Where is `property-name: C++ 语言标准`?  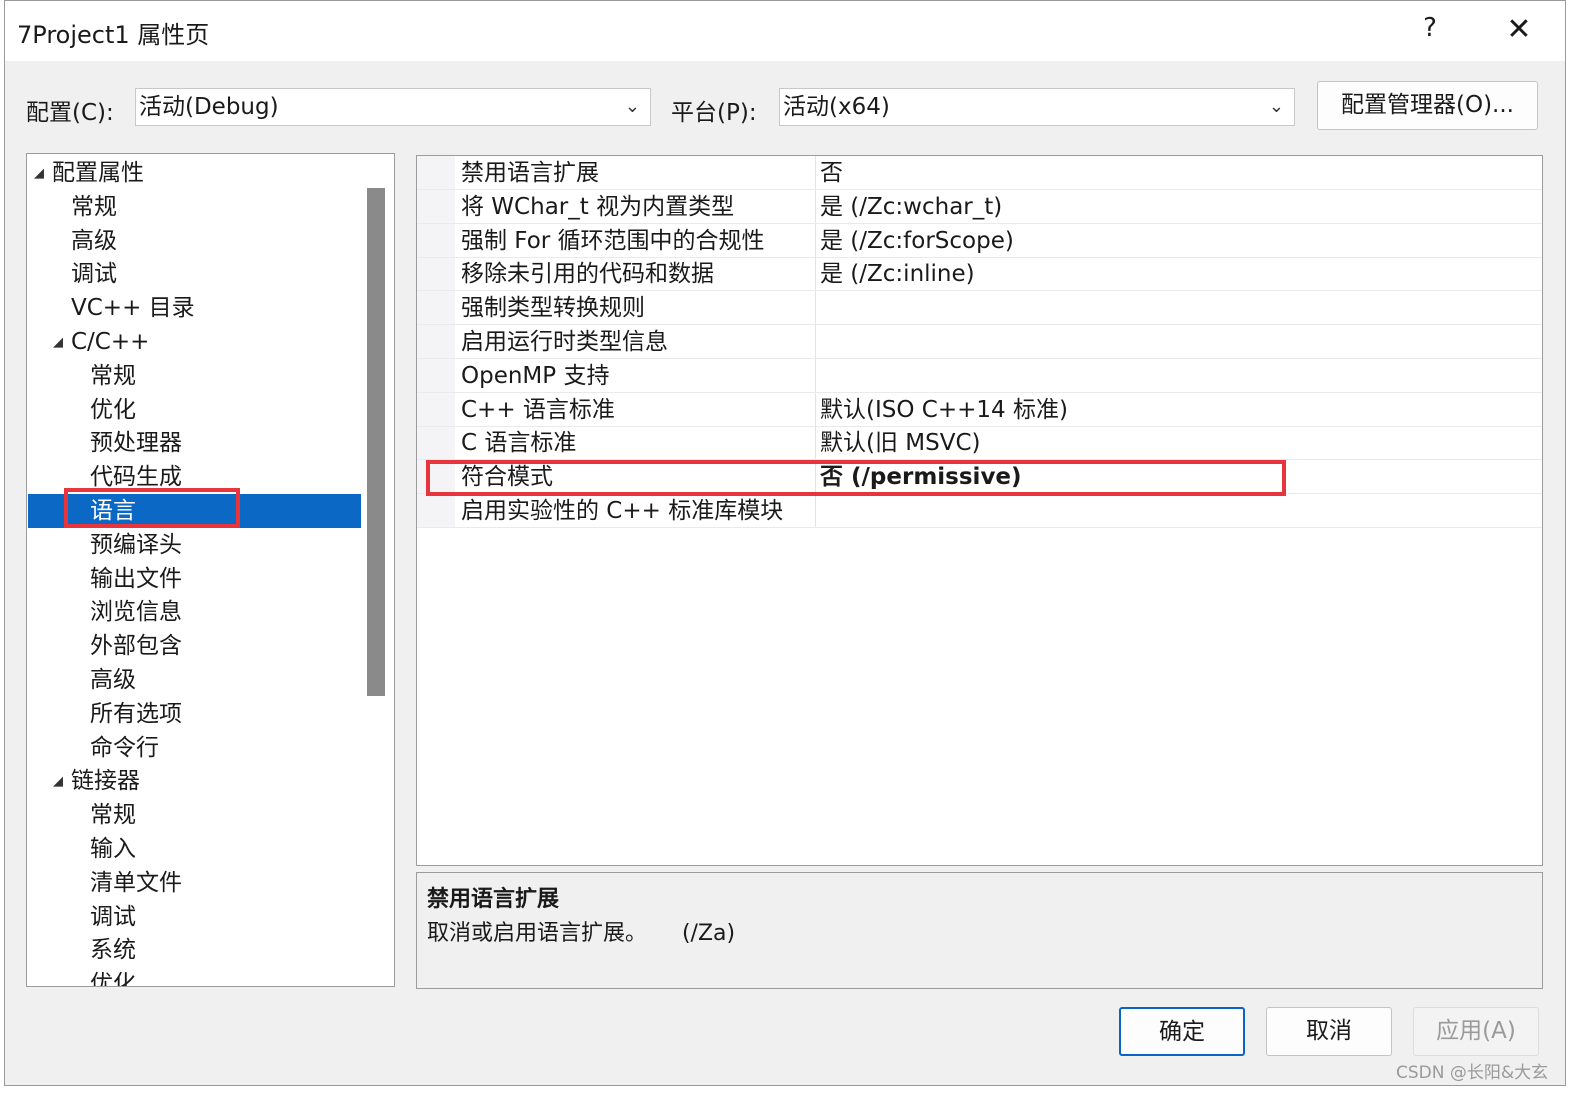 property-name: C++ 语言标准 is located at coordinates (538, 409).